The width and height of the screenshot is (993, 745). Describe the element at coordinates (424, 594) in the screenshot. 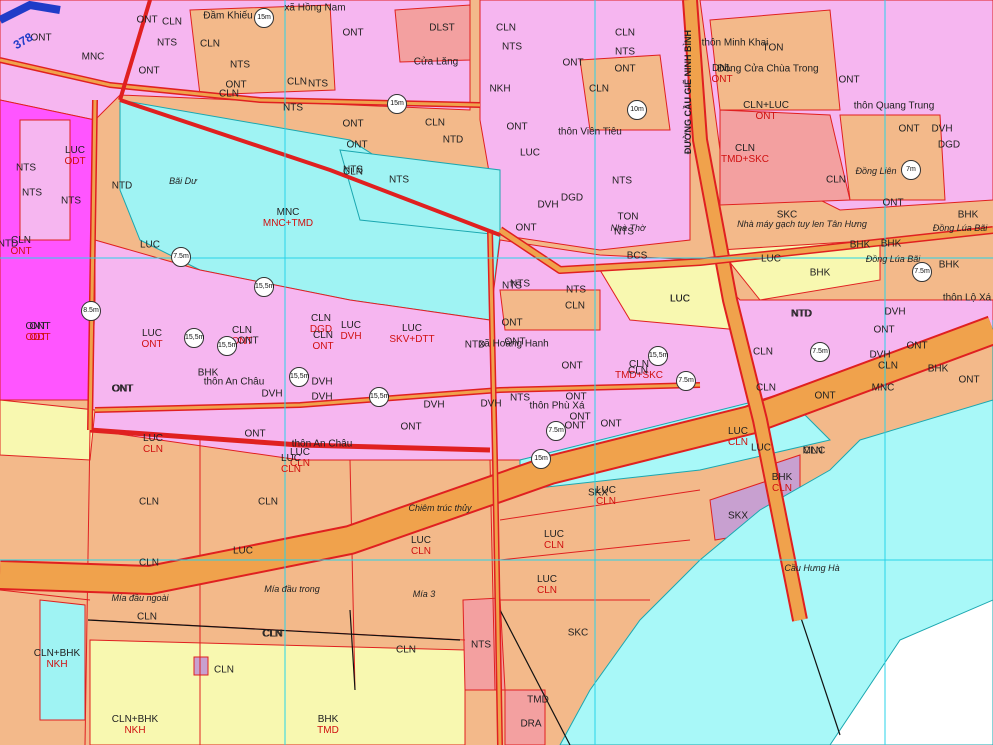

I see `place-name: Mía 3` at that location.